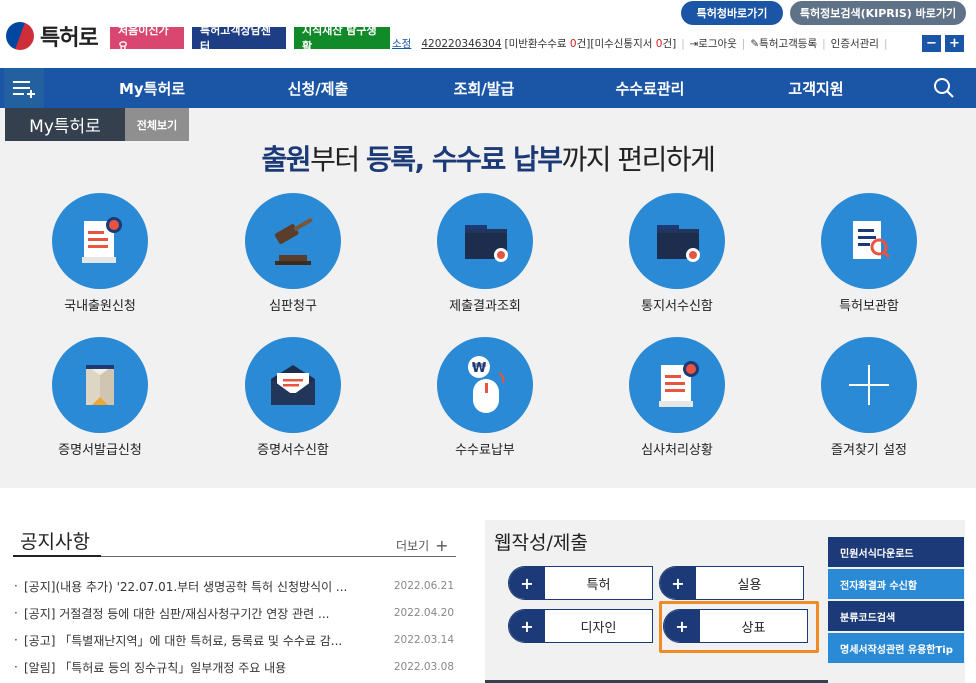 This screenshot has width=976, height=683. What do you see at coordinates (239, 38) in the screenshot?
I see `customer-center-button: 특허고객상담센터` at bounding box center [239, 38].